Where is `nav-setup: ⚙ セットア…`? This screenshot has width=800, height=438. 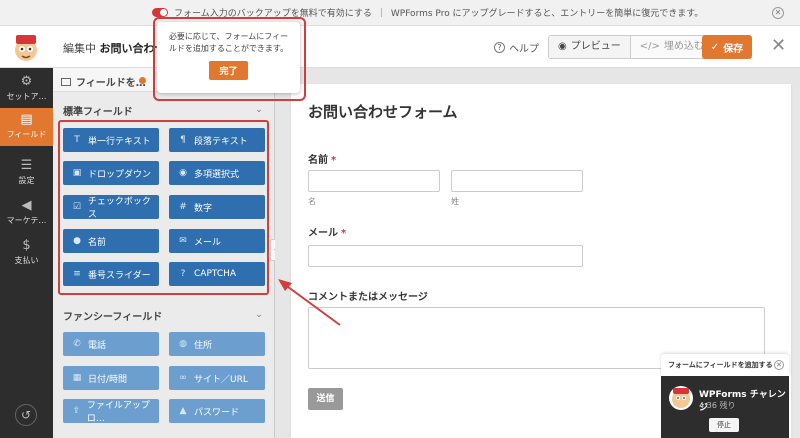
nav-setup: ⚙ セットア… is located at coordinates (26, 89).